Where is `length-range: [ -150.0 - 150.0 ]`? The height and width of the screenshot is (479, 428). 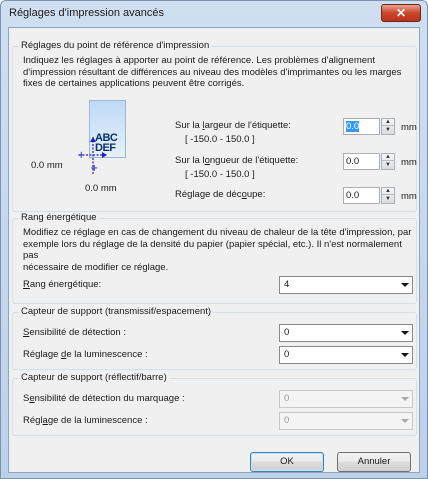 length-range: [ -150.0 - 150.0 ] is located at coordinates (220, 174).